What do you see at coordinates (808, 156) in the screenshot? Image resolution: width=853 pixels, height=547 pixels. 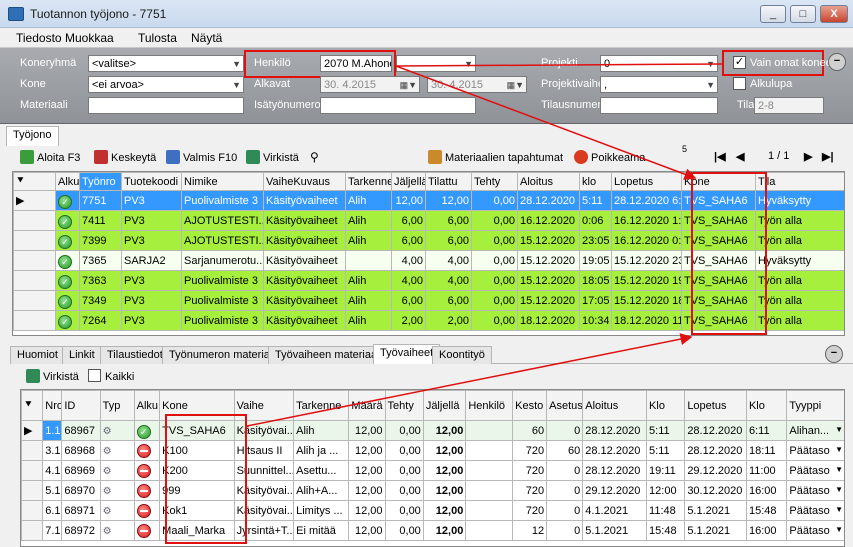 I see `next-page-icon: ▶` at bounding box center [808, 156].